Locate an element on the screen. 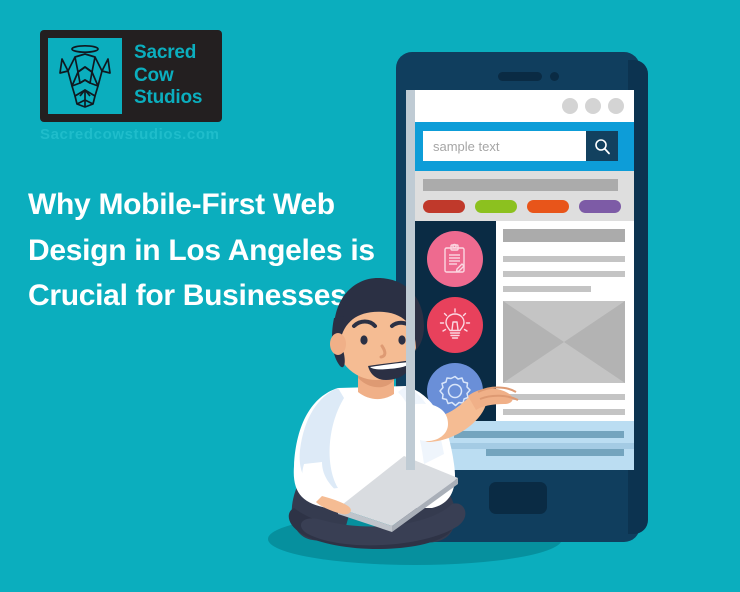 The width and height of the screenshot is (740, 592). phone-power-button is located at coordinates (641, 97).